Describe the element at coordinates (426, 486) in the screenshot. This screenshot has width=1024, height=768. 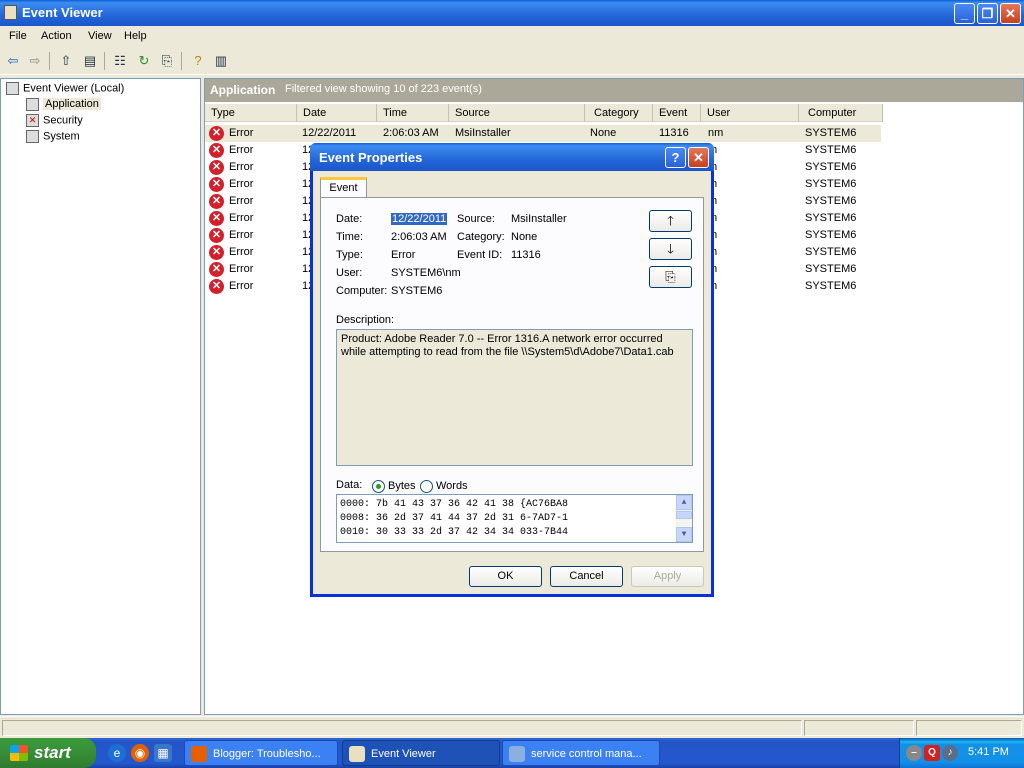
I see `words-radio` at that location.